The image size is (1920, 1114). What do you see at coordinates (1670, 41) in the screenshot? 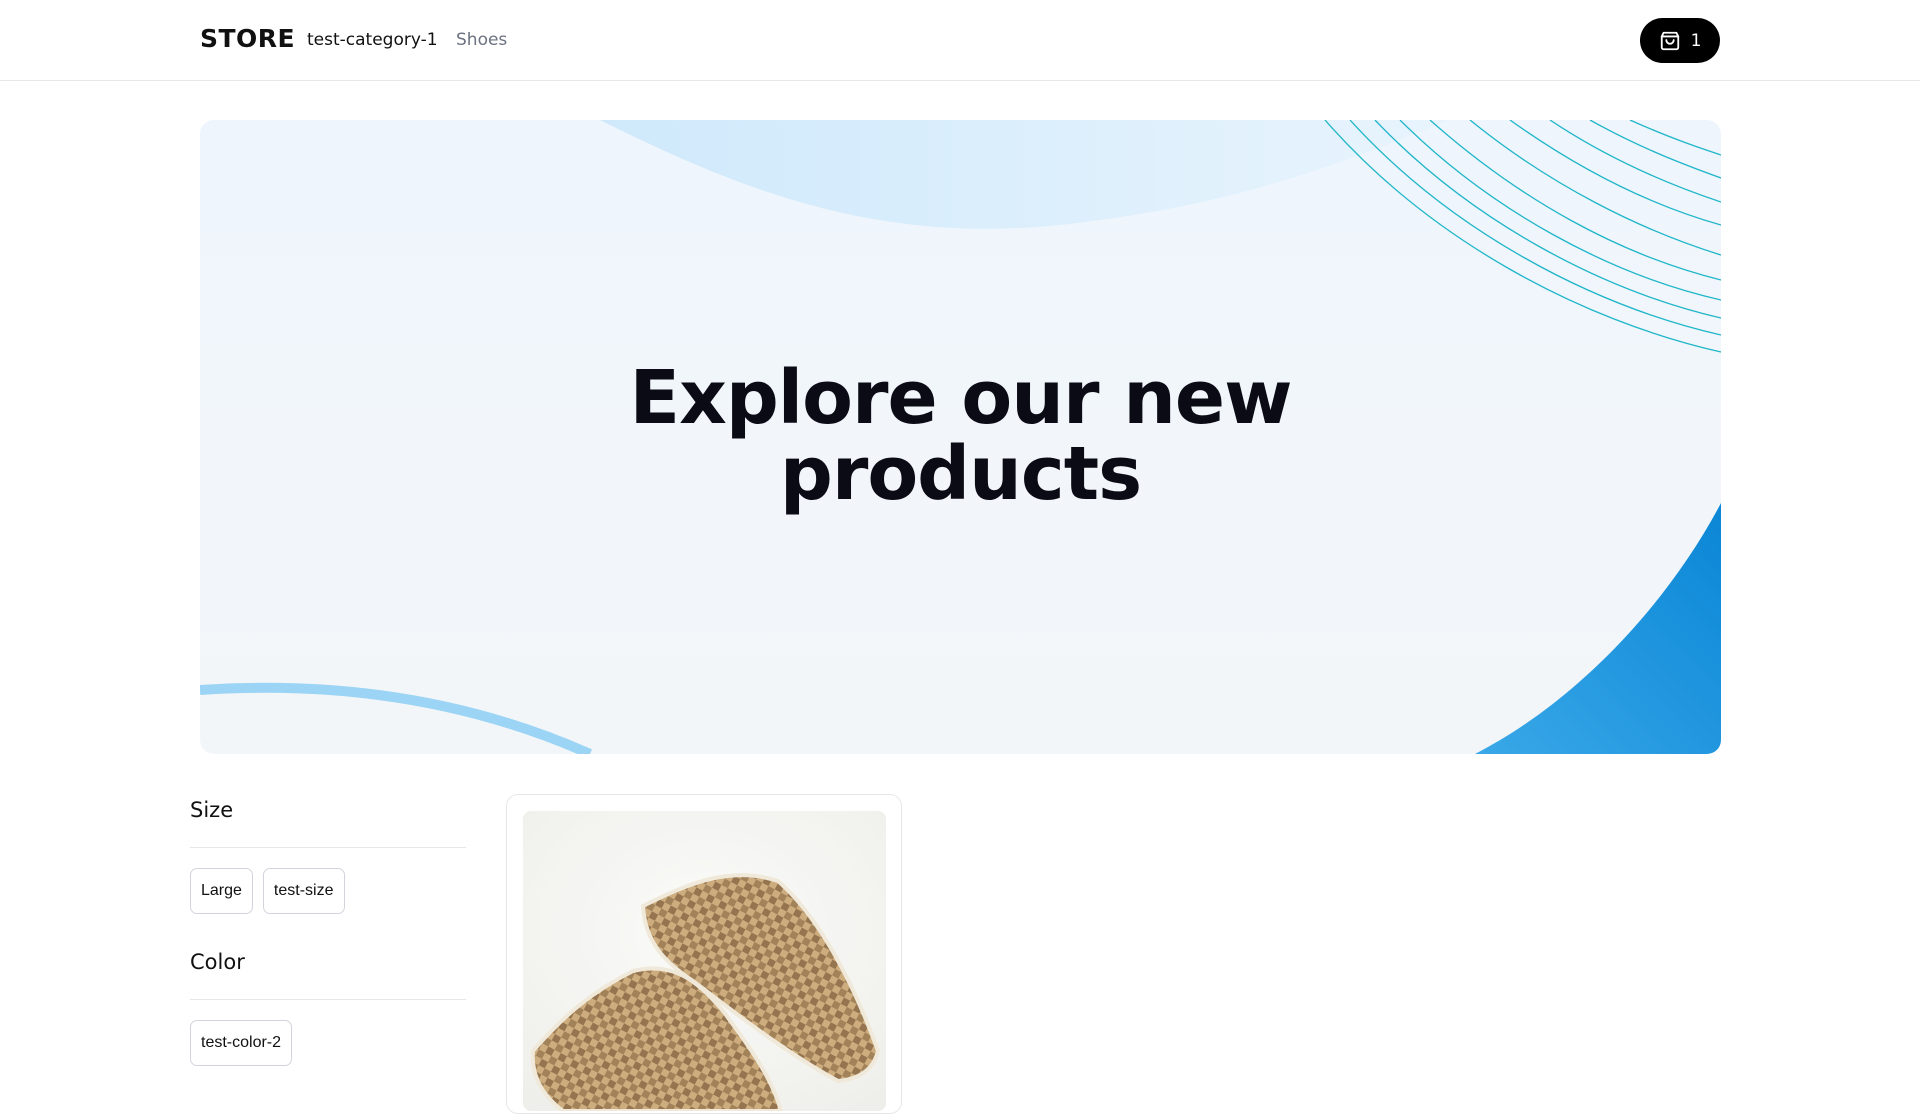
I see `shopping-bag-icon` at bounding box center [1670, 41].